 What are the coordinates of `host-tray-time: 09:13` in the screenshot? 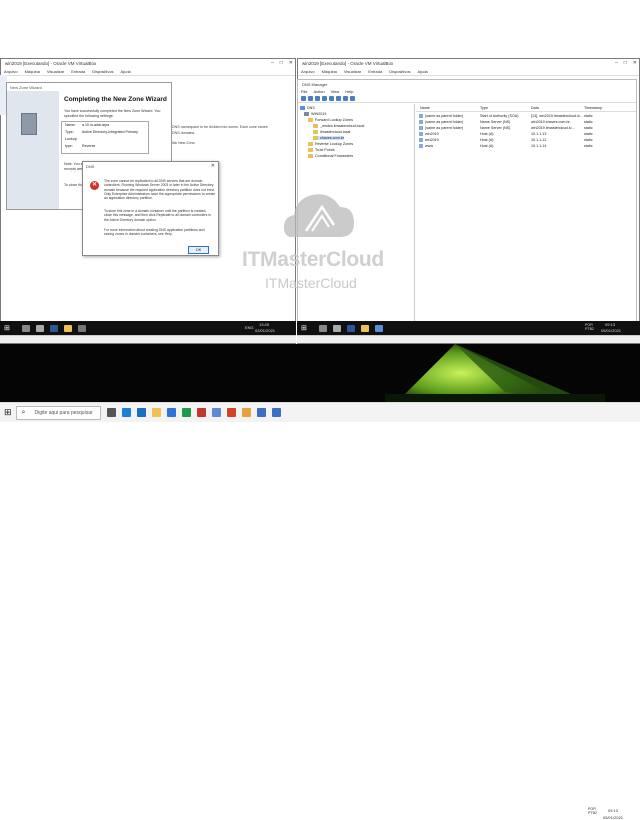 It's located at (613, 810).